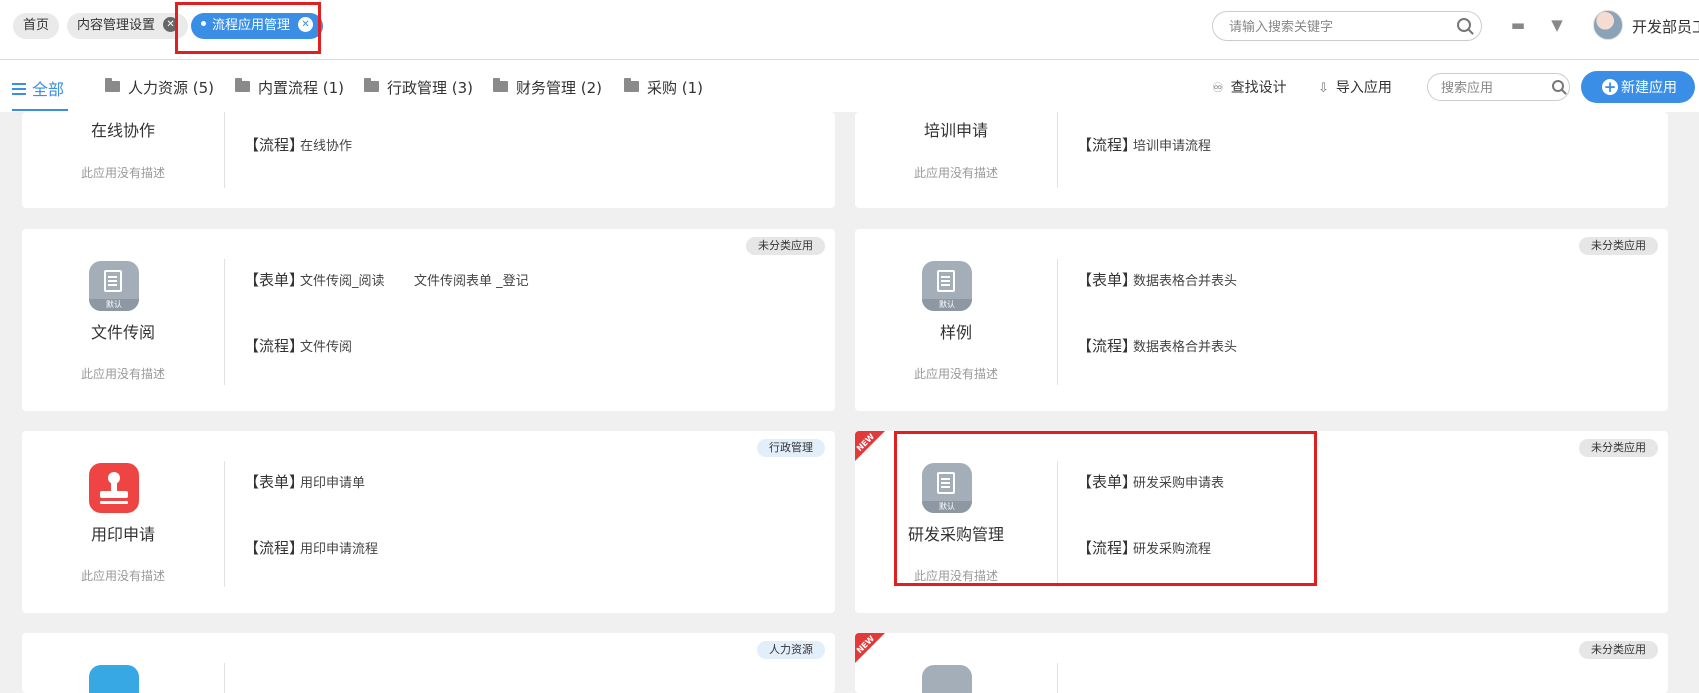  I want to click on category-badge: 人力资源, so click(791, 650).